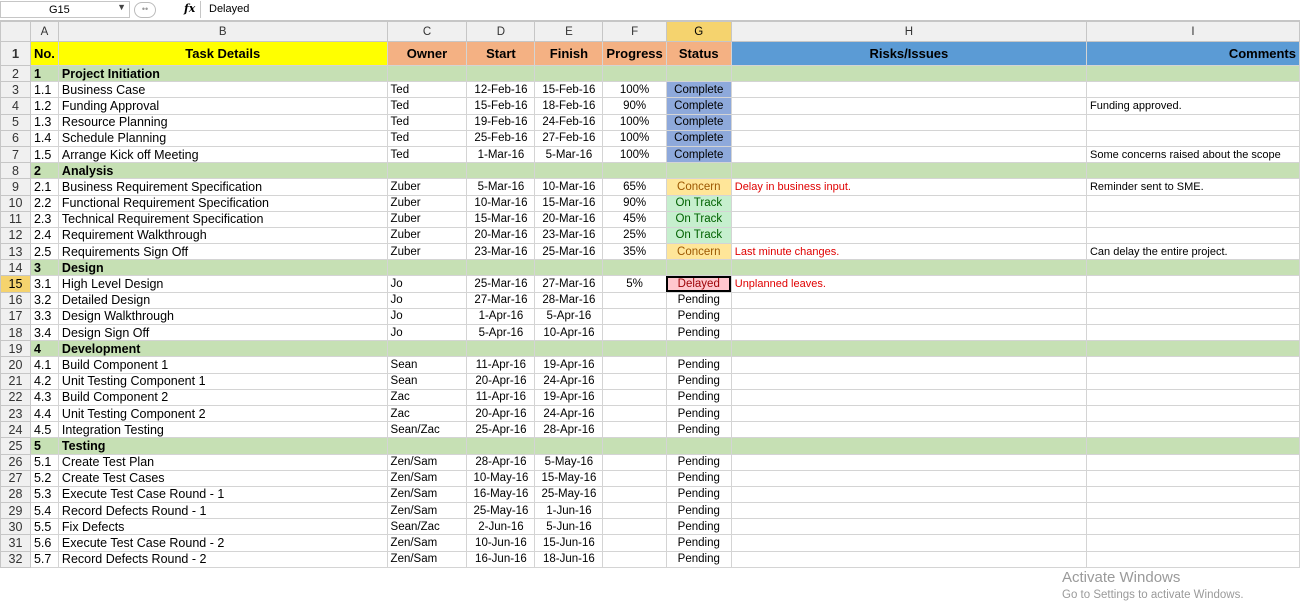 The width and height of the screenshot is (1300, 604). Describe the element at coordinates (222, 511) in the screenshot. I see `cell-task: Record Defects Round - 1` at that location.